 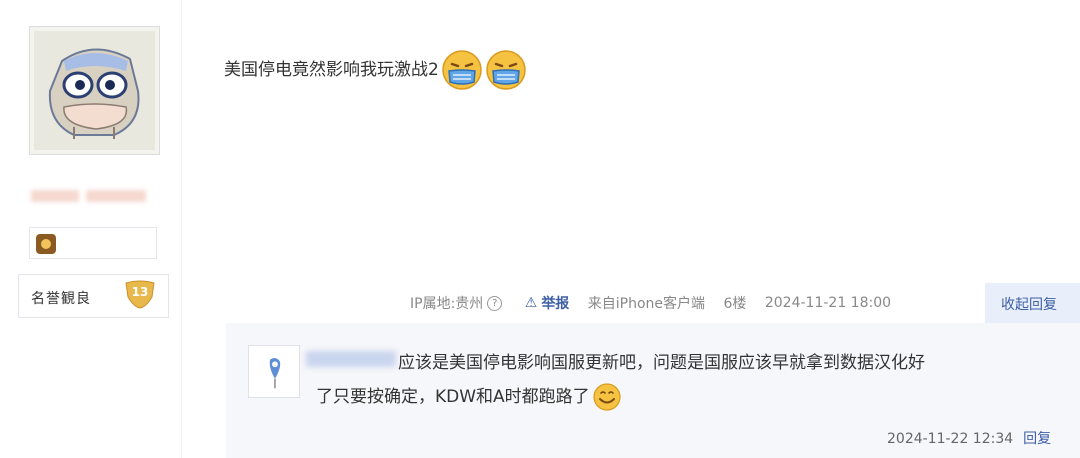 I want to click on level-badge-icon: 13, so click(x=140, y=294).